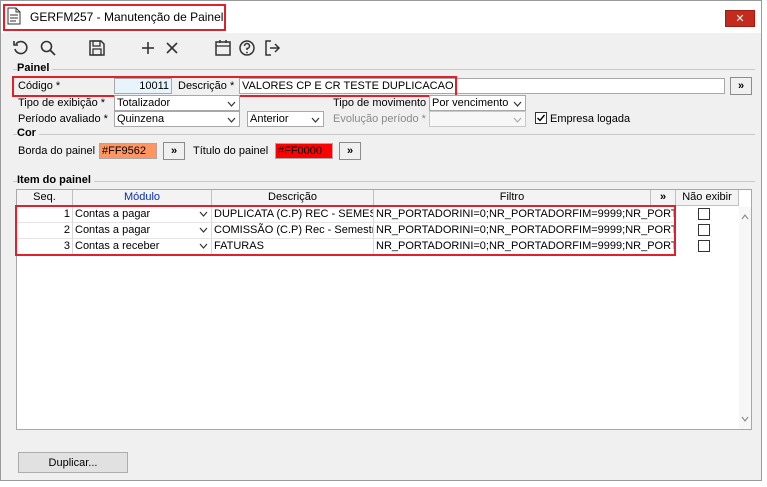 Image resolution: width=767 pixels, height=487 pixels. Describe the element at coordinates (142, 198) in the screenshot. I see `modulo-header: Módulo` at that location.